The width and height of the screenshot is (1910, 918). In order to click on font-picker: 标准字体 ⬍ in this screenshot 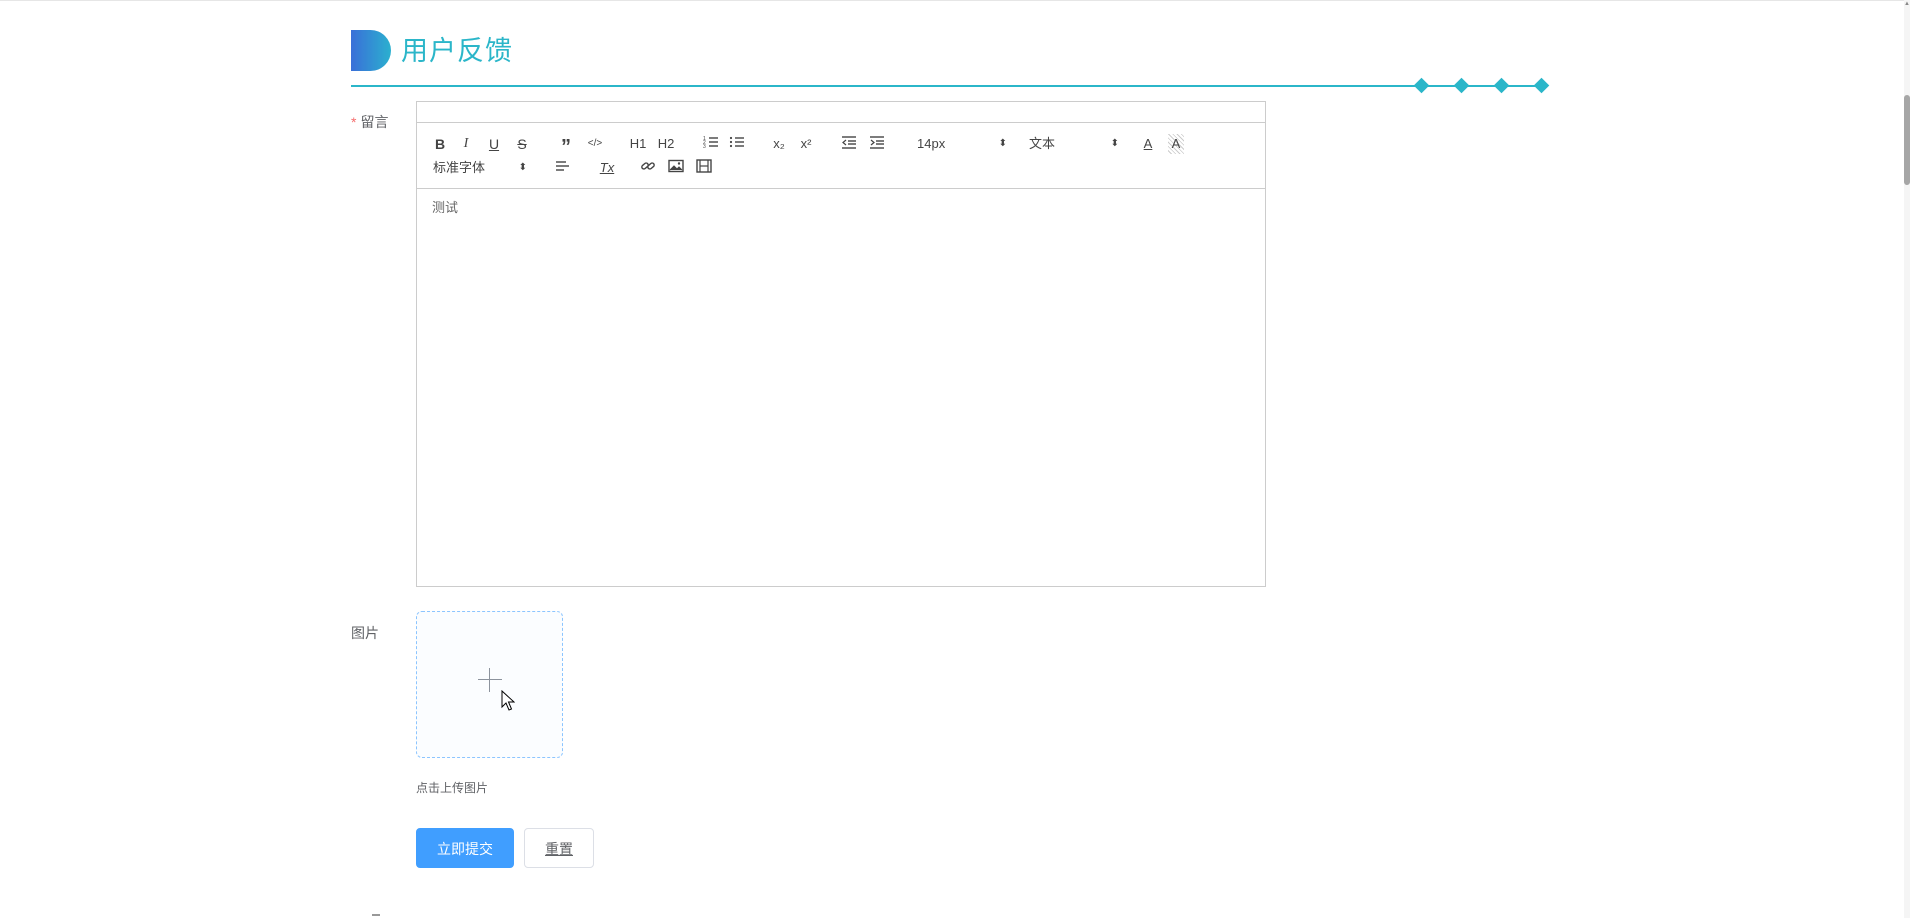, I will do `click(480, 168)`.